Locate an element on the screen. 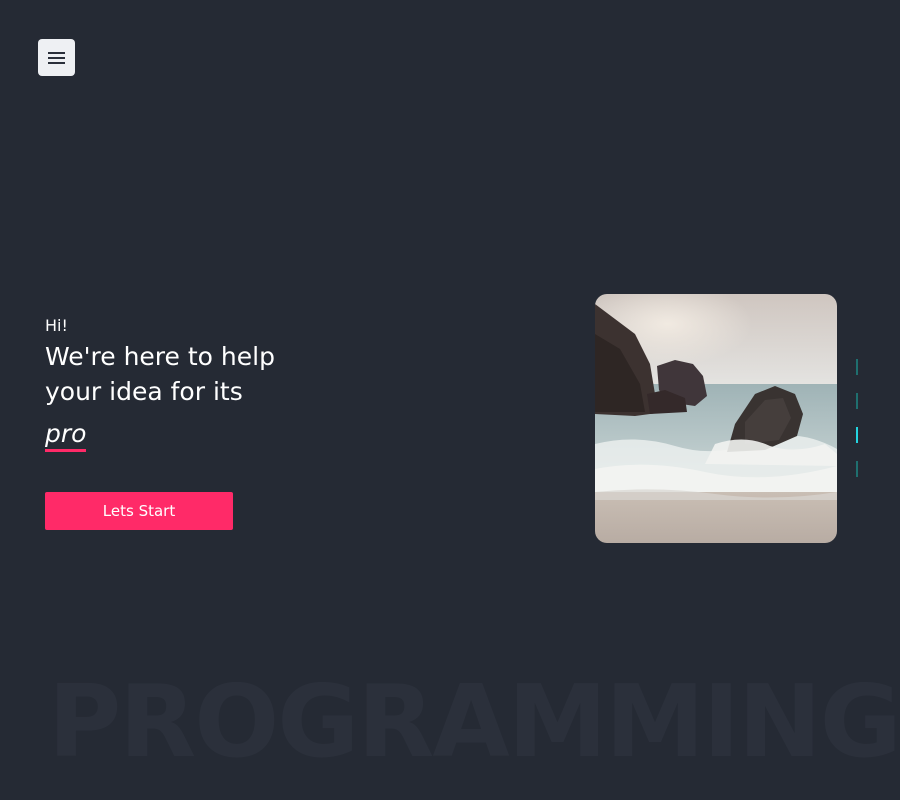 This screenshot has height=800, width=900. menu-button is located at coordinates (56, 57).